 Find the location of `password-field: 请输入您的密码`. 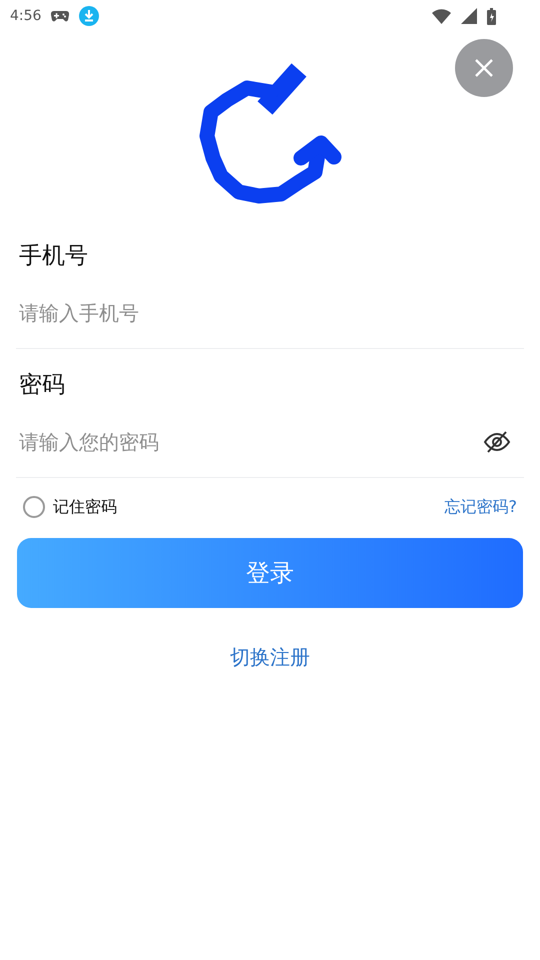

password-field: 请输入您的密码 is located at coordinates (251, 442).